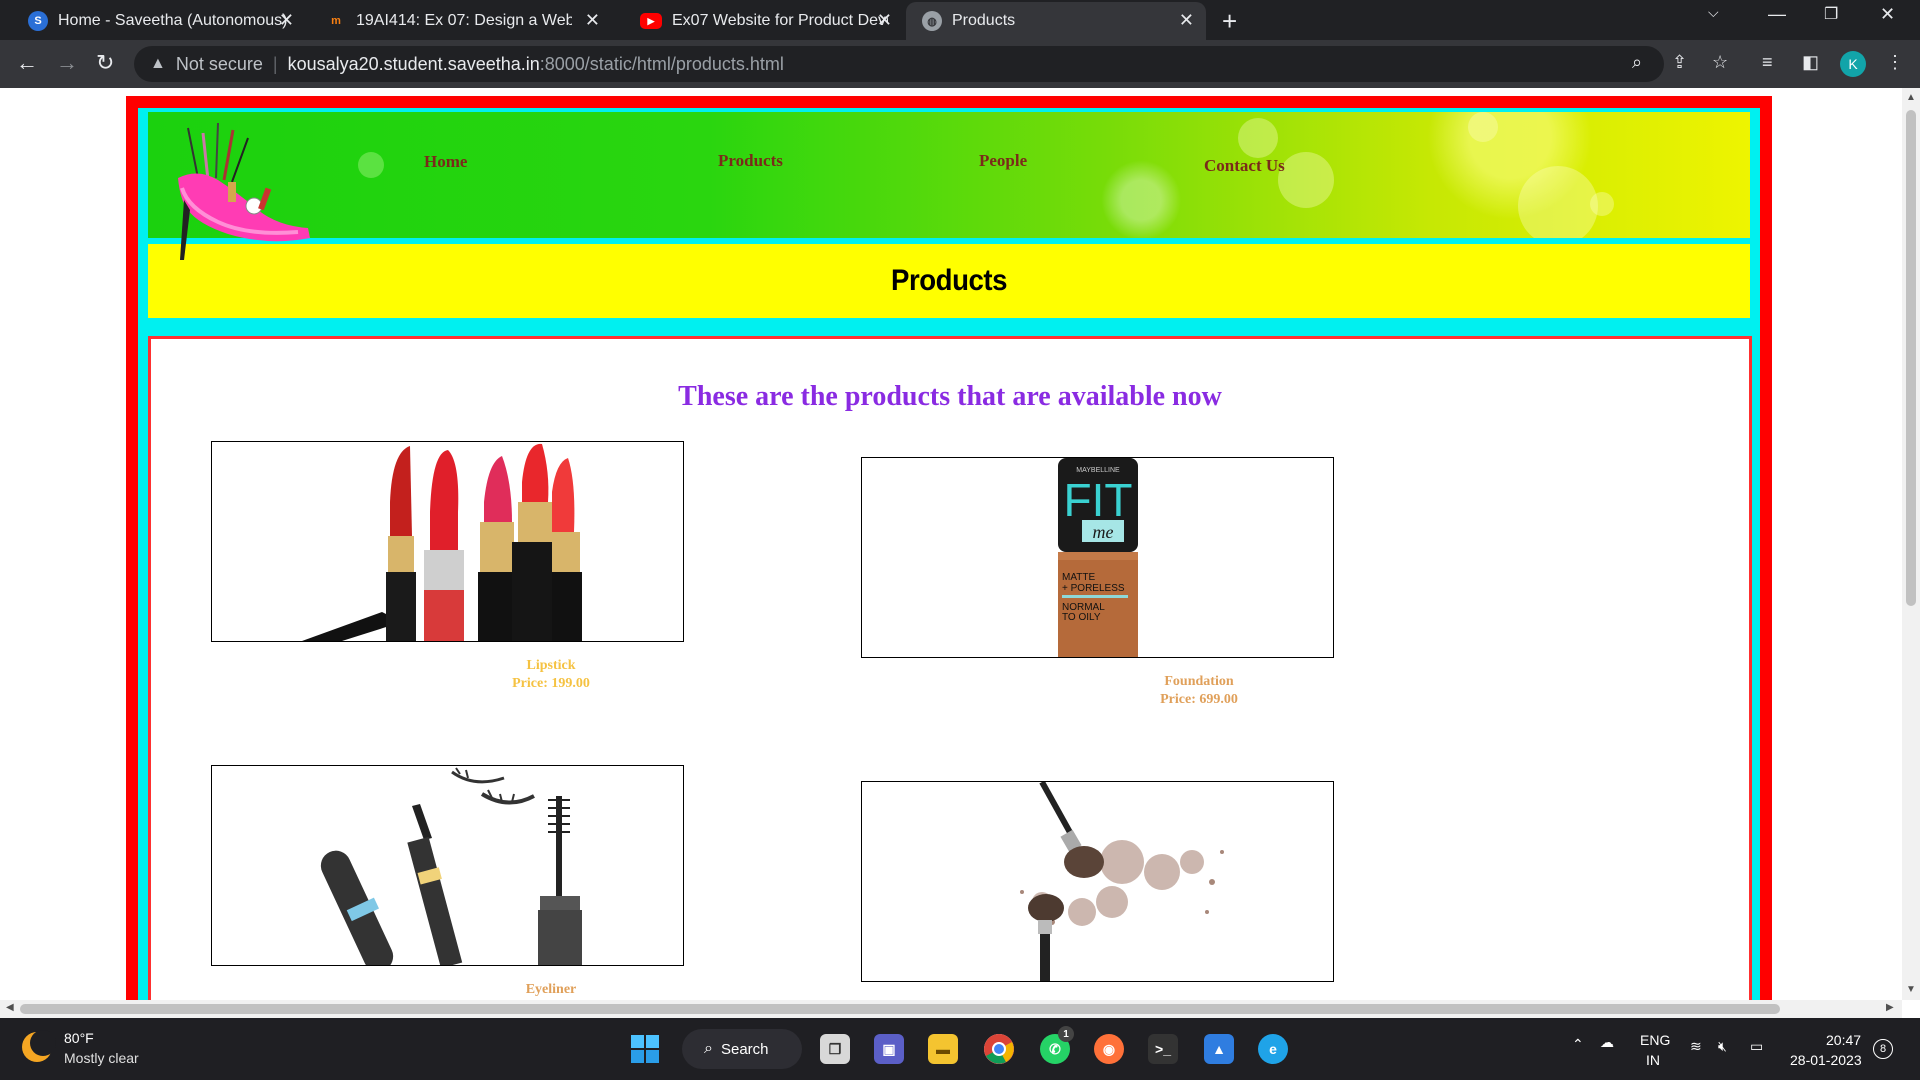 The height and width of the screenshot is (1080, 1920). I want to click on share-icon: ⇪, so click(1679, 62).